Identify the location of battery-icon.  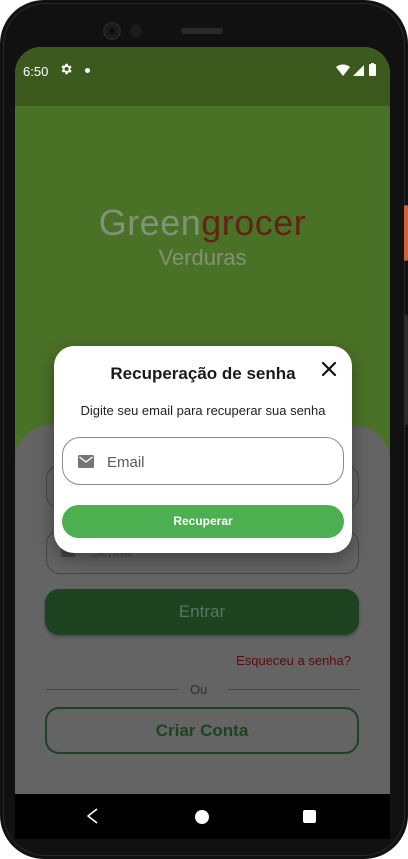
(372, 70).